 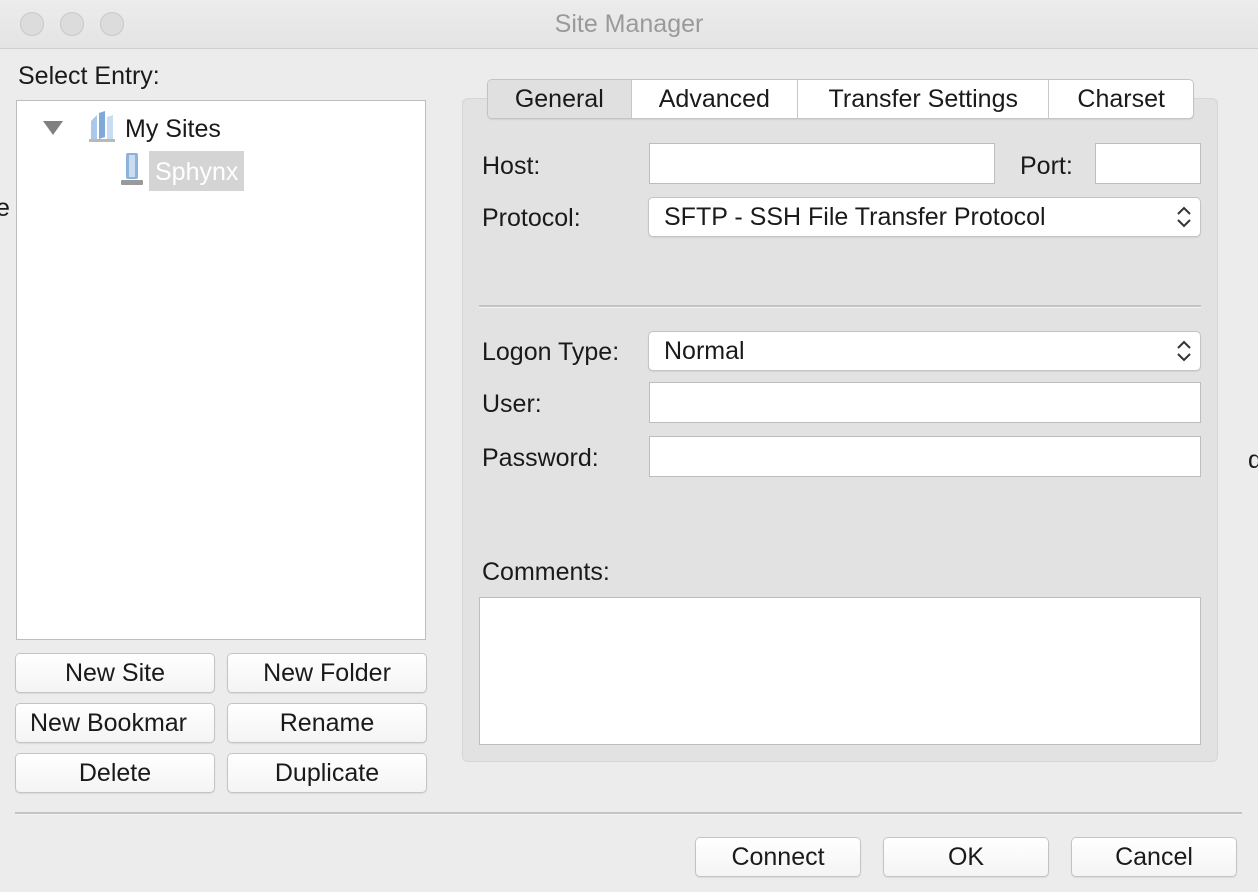 I want to click on new-site-button: New Site, so click(x=115, y=673).